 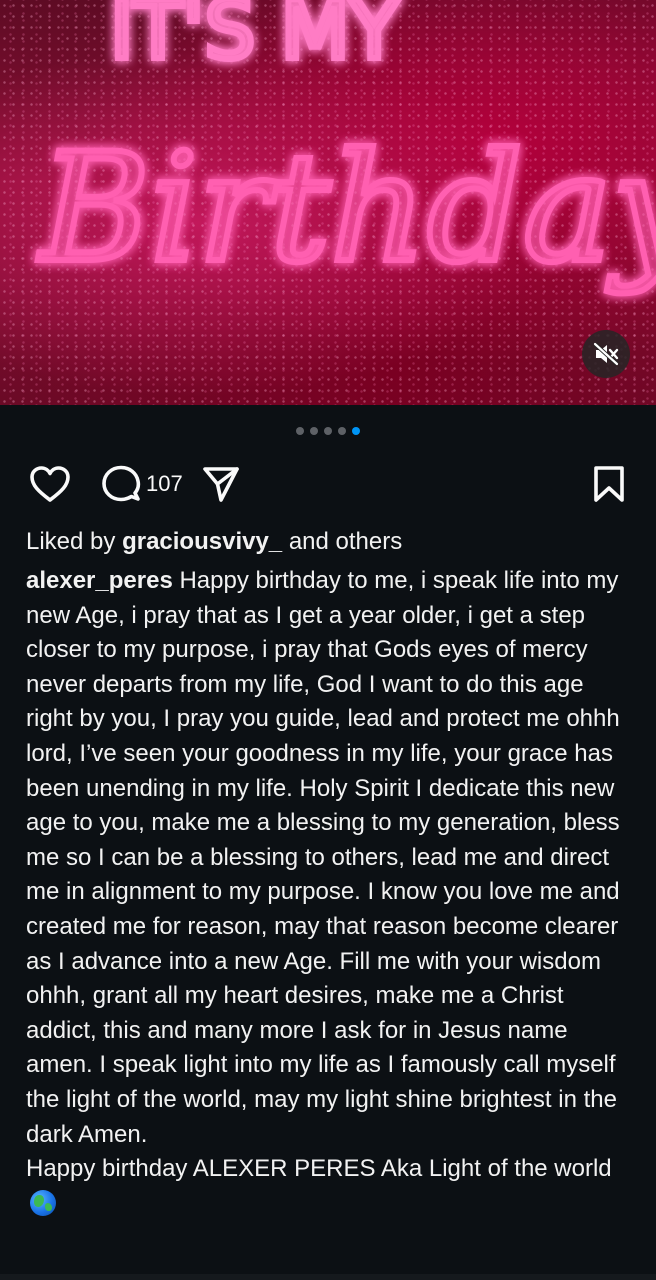 I want to click on likes-prefix: Liked by, so click(x=74, y=541).